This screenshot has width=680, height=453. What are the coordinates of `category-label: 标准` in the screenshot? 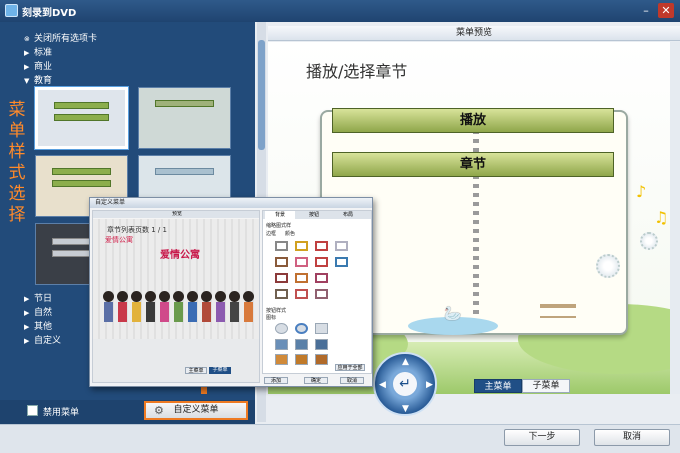 It's located at (43, 53).